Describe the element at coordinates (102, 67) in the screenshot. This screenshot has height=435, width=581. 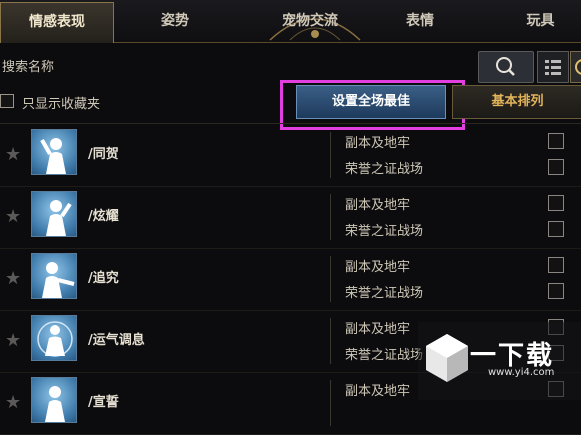
I see `search-input` at that location.